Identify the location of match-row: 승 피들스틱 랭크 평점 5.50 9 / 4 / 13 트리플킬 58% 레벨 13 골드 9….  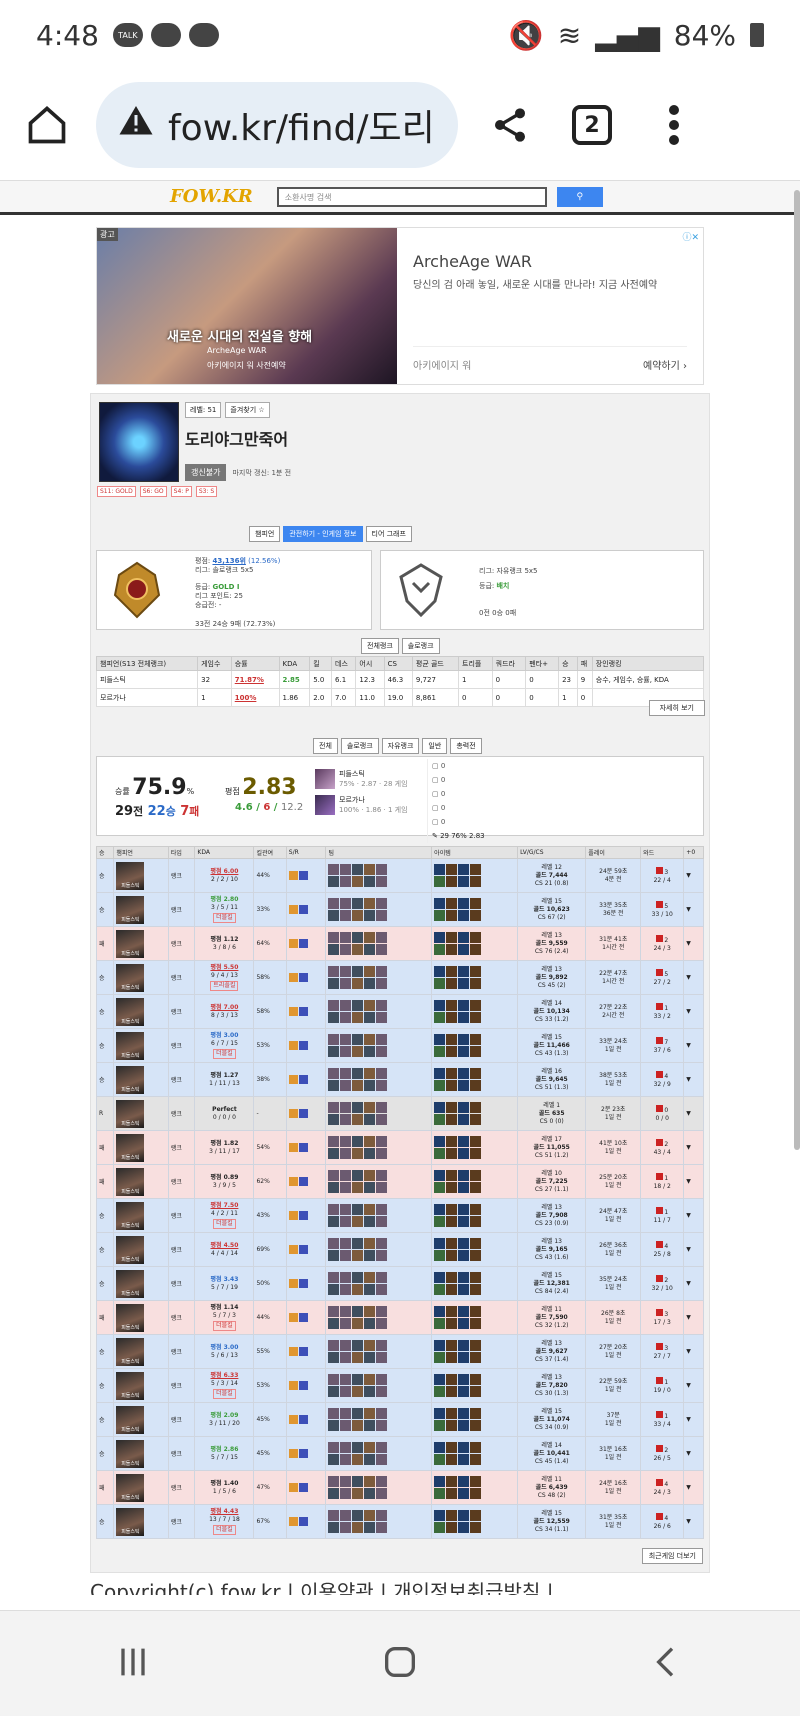
(399, 977).